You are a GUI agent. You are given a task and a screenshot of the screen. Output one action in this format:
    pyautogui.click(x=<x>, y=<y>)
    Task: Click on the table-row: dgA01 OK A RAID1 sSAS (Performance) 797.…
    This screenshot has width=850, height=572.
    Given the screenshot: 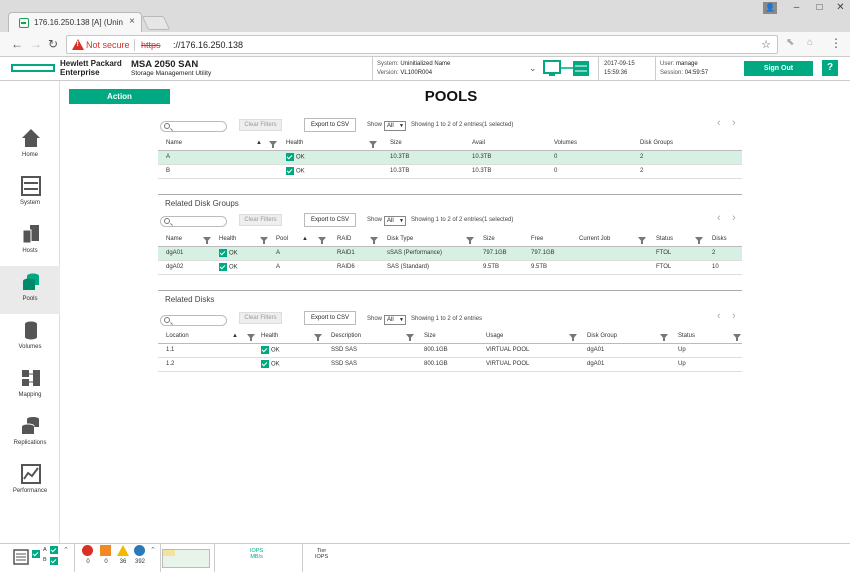 What is the action you would take?
    pyautogui.click(x=450, y=253)
    